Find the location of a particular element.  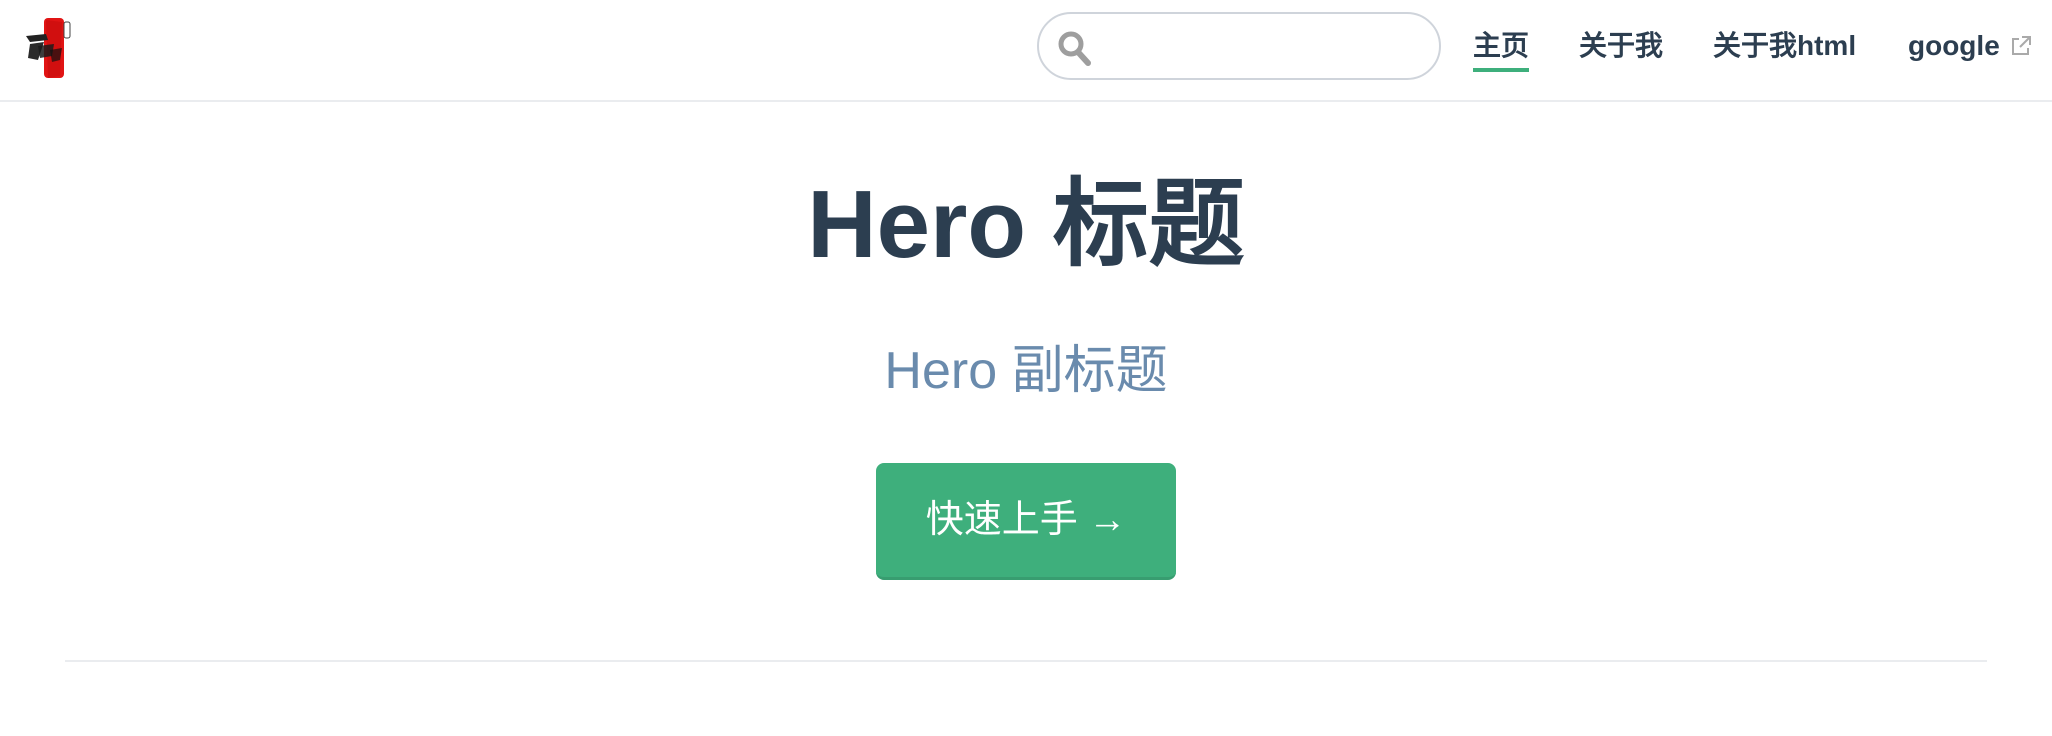

site-logo is located at coordinates (48, 49).